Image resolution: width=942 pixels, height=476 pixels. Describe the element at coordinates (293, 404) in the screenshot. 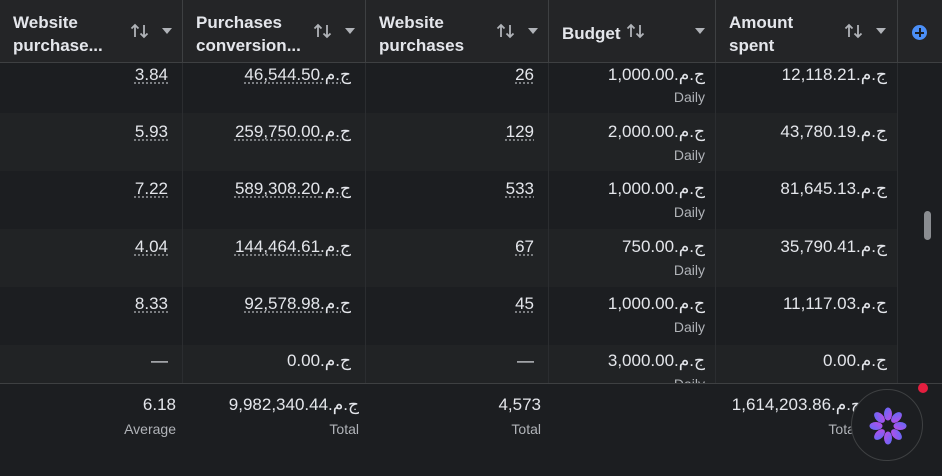

I see `total-conversion-value: ج.م.9,982,340.44` at that location.